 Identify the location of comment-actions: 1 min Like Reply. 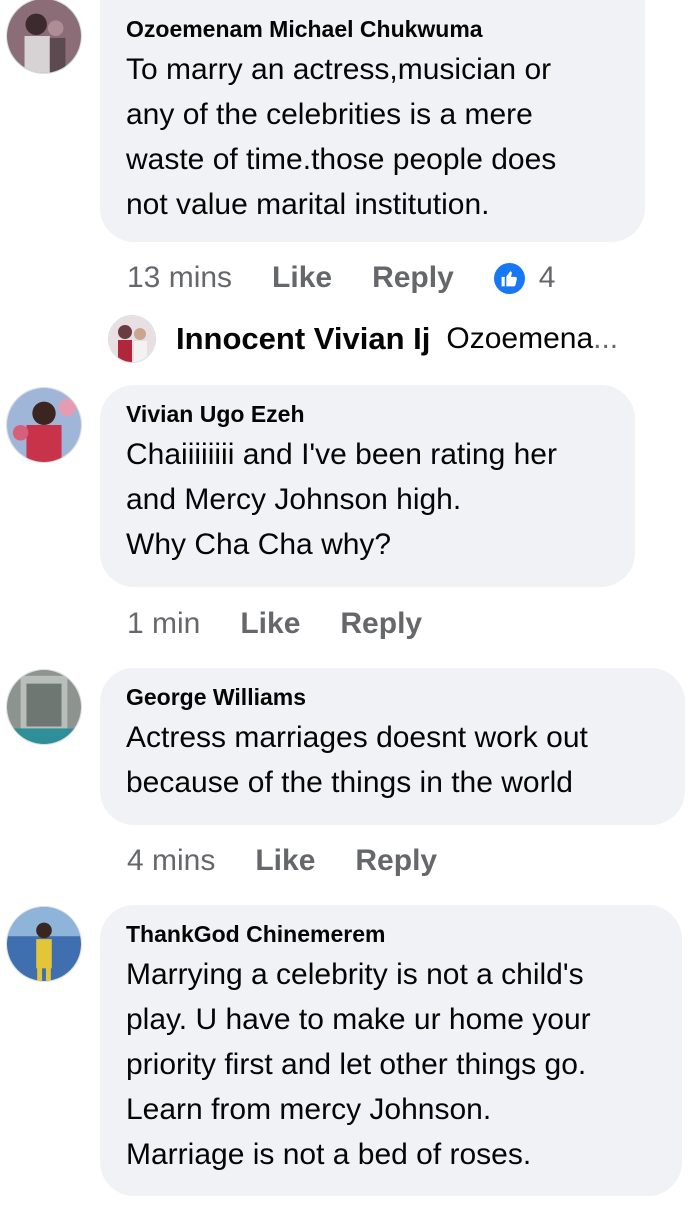
(294, 624).